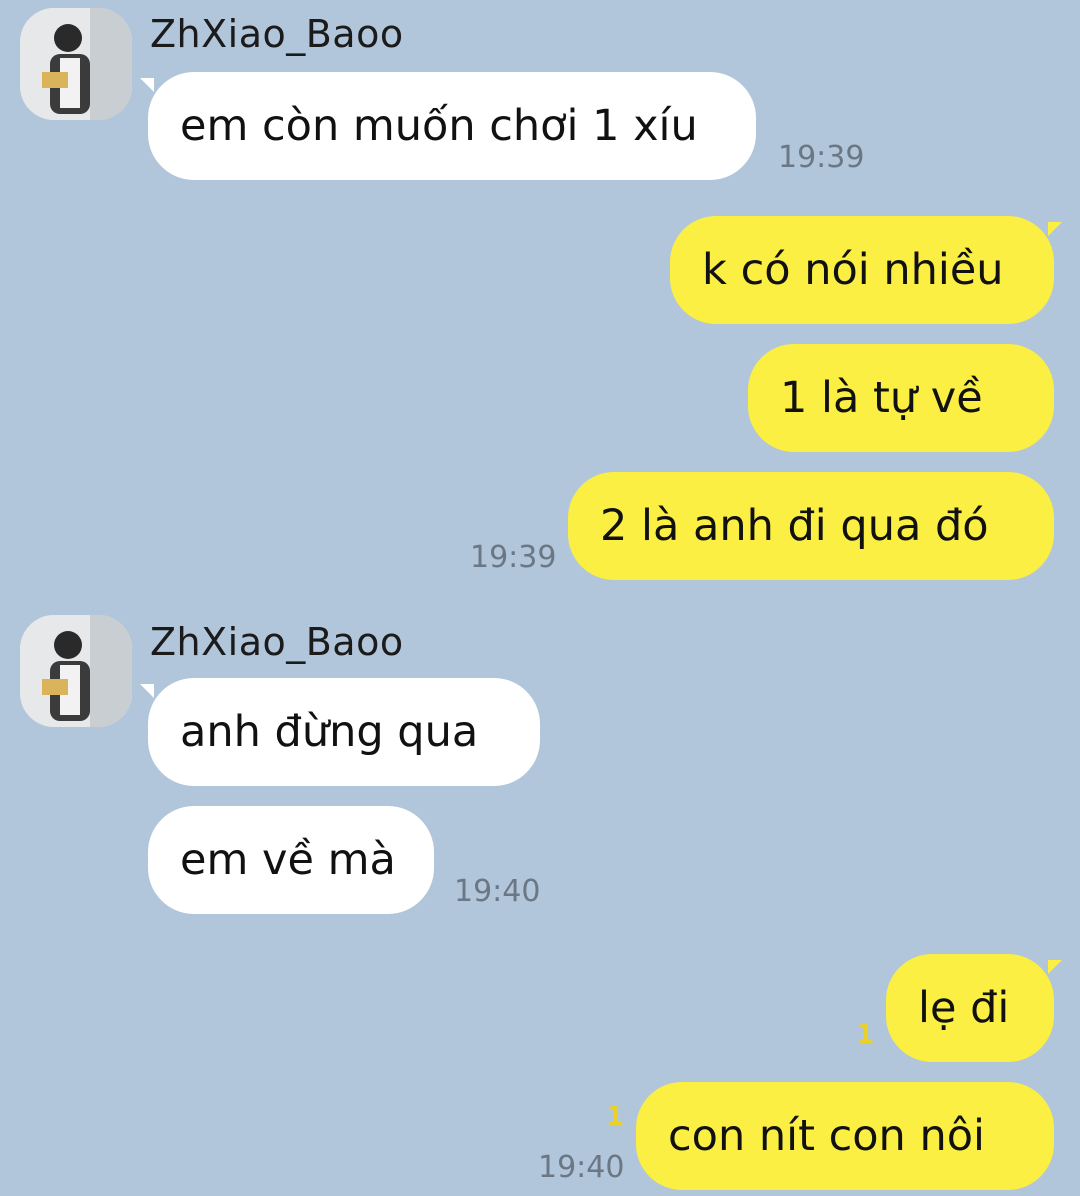  I want to click on message-bubble: k có nói nhiều, so click(866, 270).